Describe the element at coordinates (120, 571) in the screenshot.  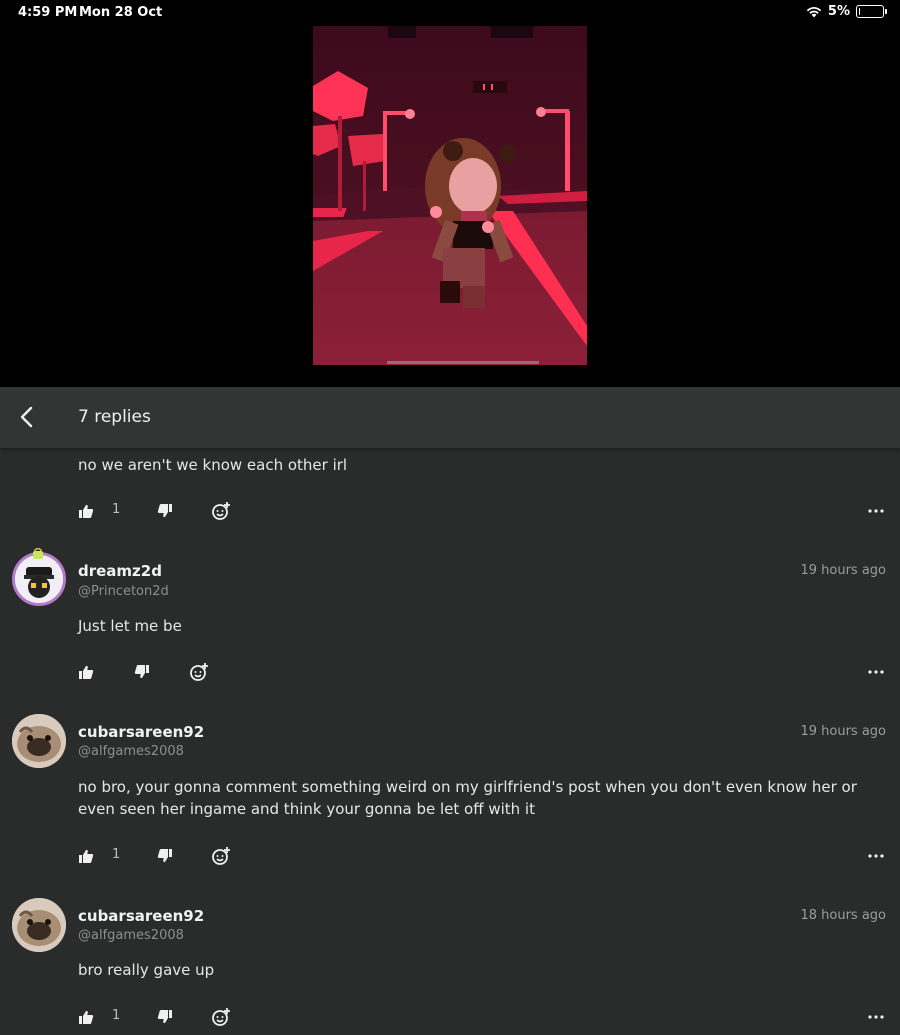
I see `username: dreamz2d` at that location.